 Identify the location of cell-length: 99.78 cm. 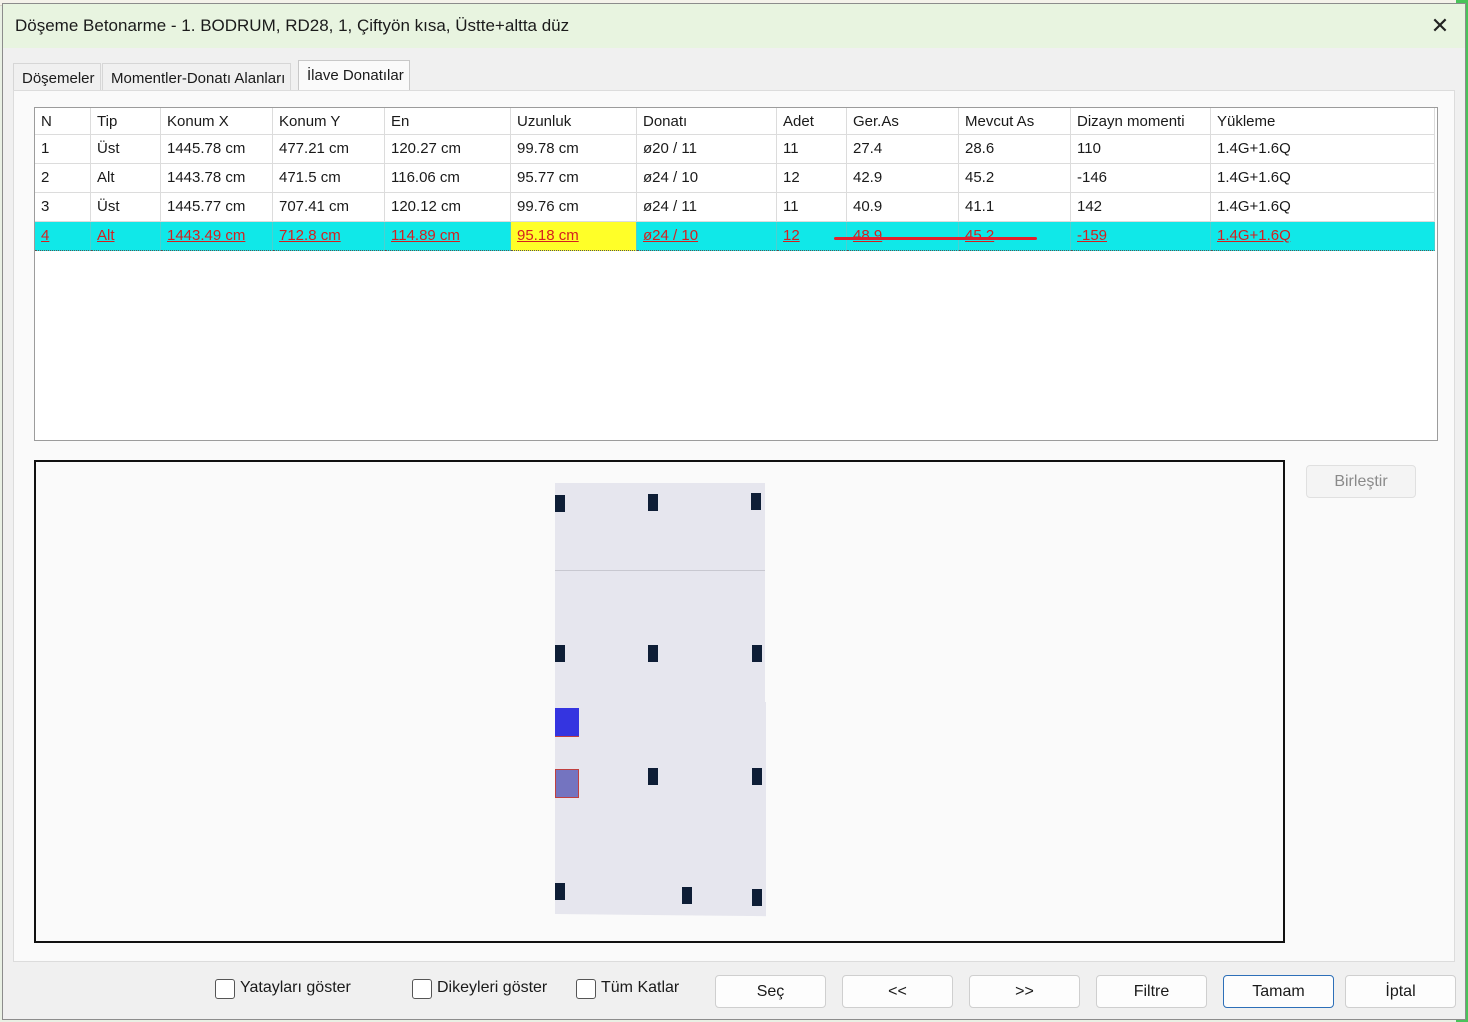
(574, 149).